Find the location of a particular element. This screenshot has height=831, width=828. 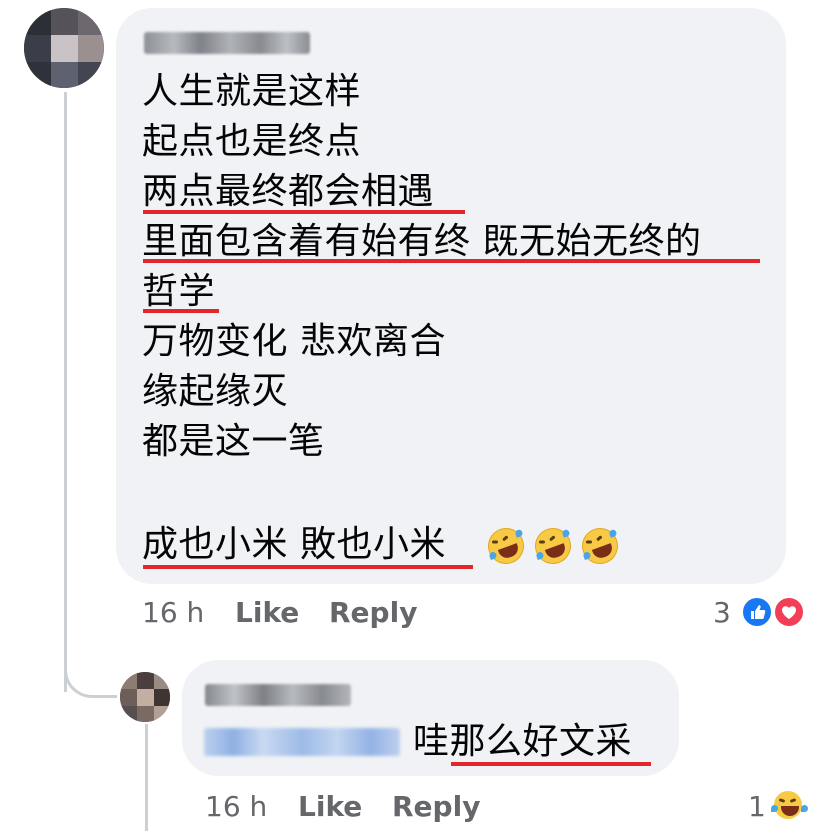

reply-timestamp: 16 h is located at coordinates (236, 806).